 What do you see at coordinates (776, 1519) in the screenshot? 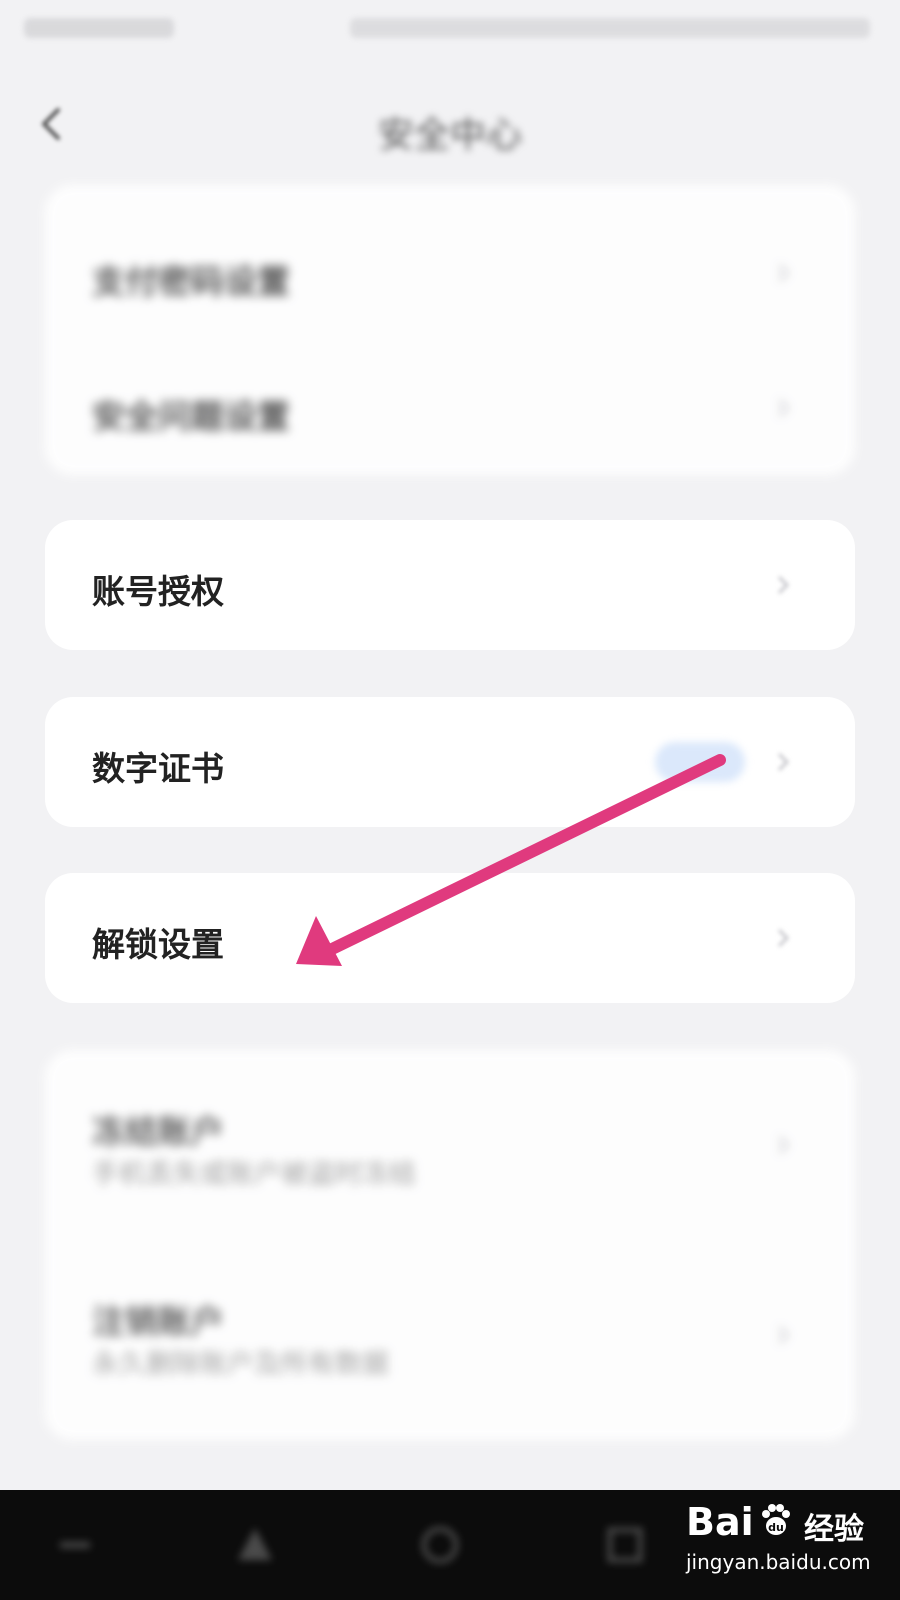
I see `paw-logo-icon: du` at bounding box center [776, 1519].